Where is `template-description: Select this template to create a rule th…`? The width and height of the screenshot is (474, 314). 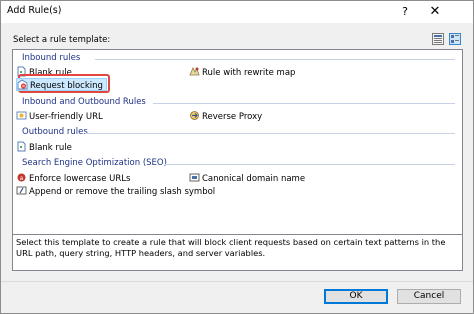 template-description: Select this template to create a rule th… is located at coordinates (237, 253).